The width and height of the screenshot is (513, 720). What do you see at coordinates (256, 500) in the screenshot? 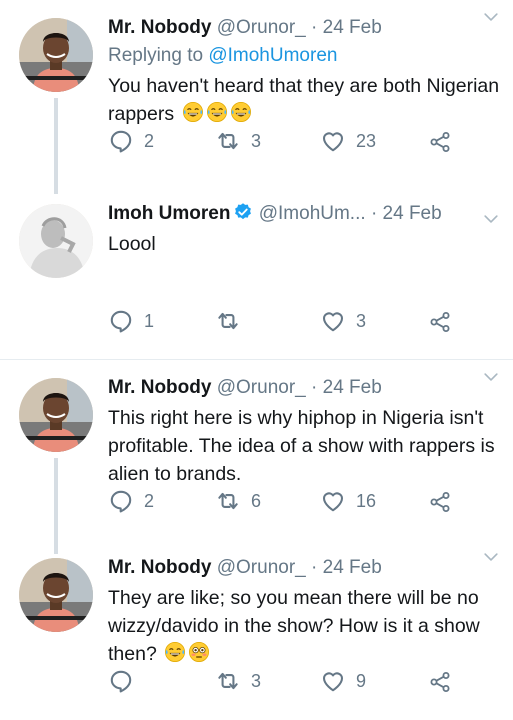
I see `retweet-count: 6` at bounding box center [256, 500].